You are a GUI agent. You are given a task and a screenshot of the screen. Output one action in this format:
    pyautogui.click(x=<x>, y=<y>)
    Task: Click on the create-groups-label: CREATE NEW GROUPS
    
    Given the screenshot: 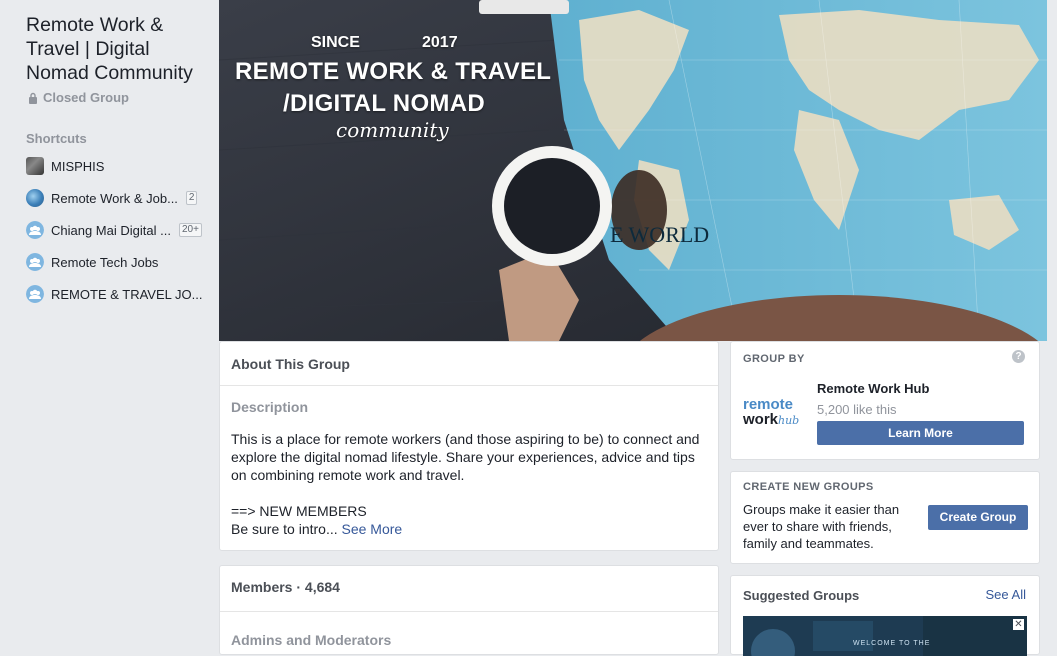 What is the action you would take?
    pyautogui.click(x=808, y=487)
    